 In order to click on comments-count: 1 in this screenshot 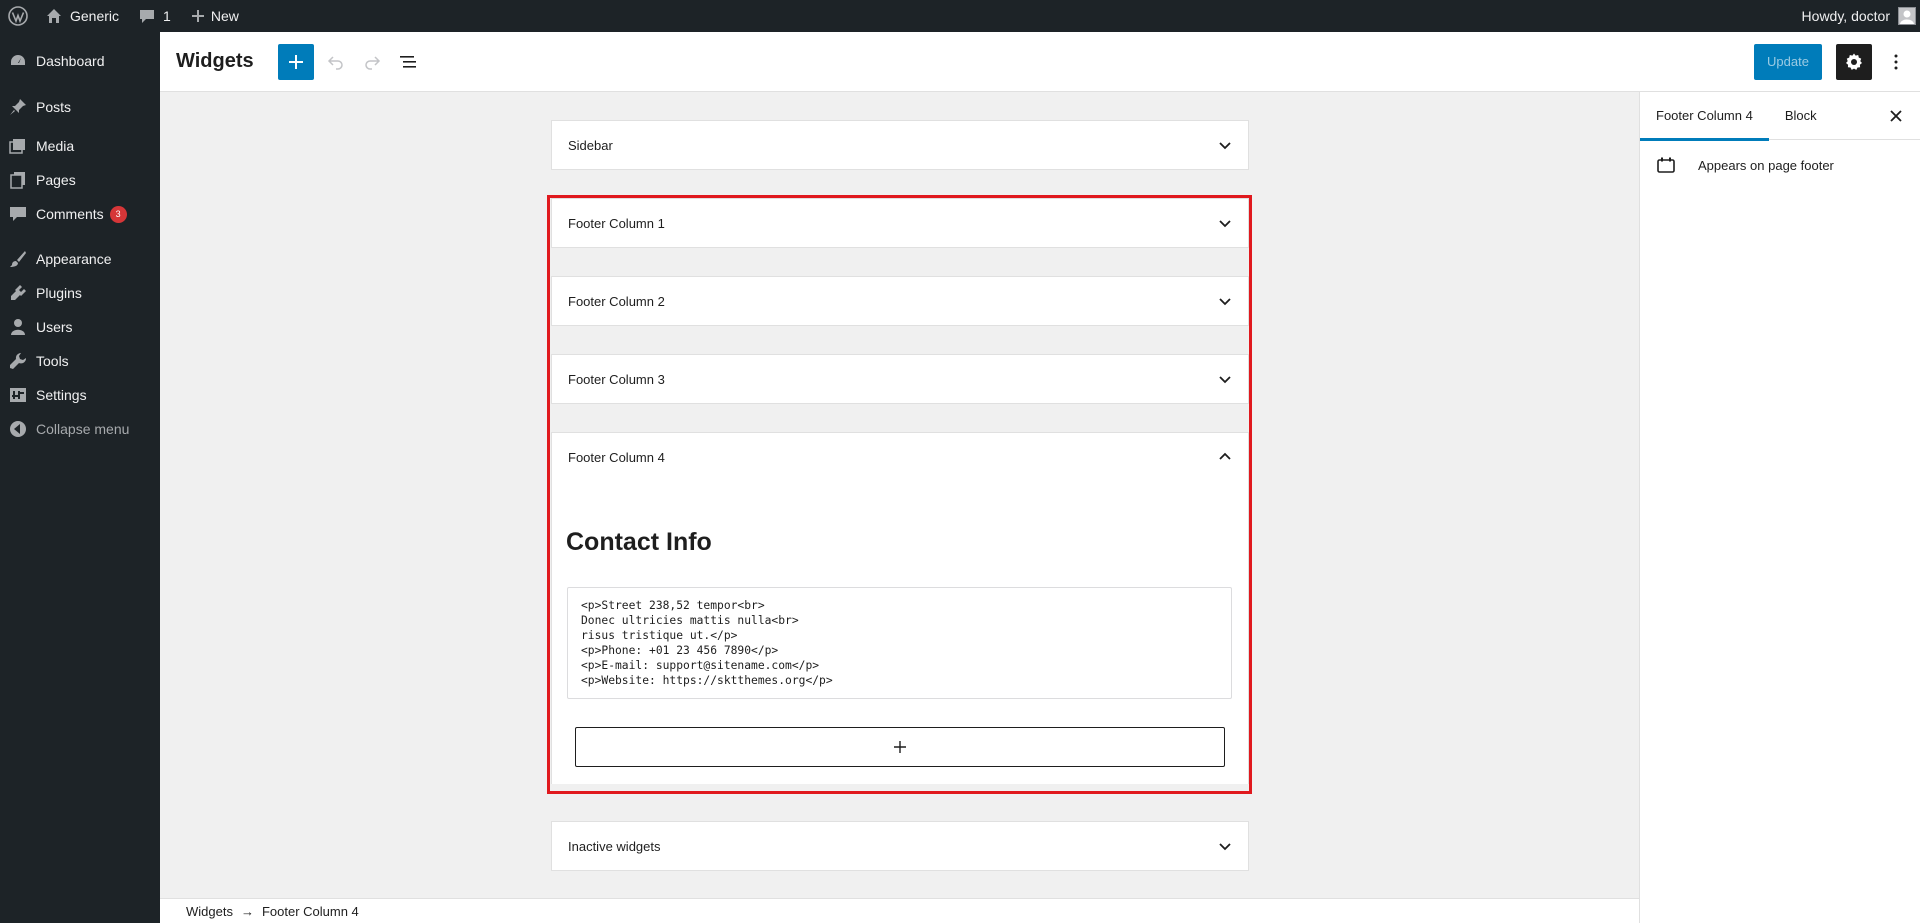, I will do `click(167, 16)`.